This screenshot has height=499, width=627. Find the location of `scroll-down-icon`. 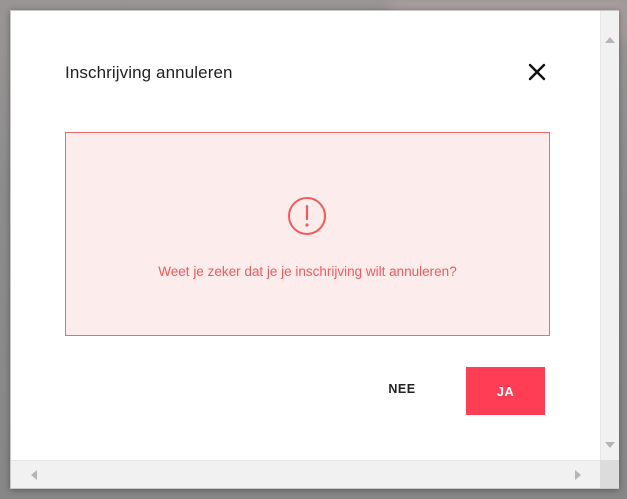

scroll-down-icon is located at coordinates (610, 445).